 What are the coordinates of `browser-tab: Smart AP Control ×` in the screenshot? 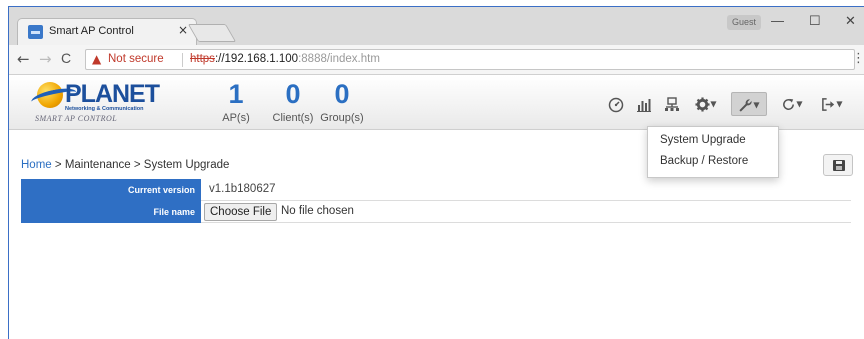 It's located at (107, 31).